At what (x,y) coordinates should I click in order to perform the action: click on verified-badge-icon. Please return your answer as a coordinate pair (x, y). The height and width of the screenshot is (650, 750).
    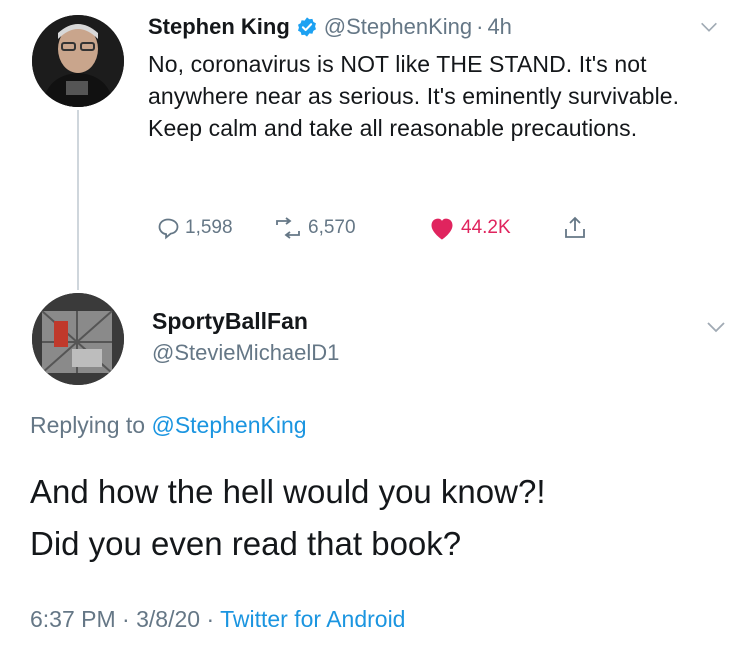
    Looking at the image, I should click on (306, 27).